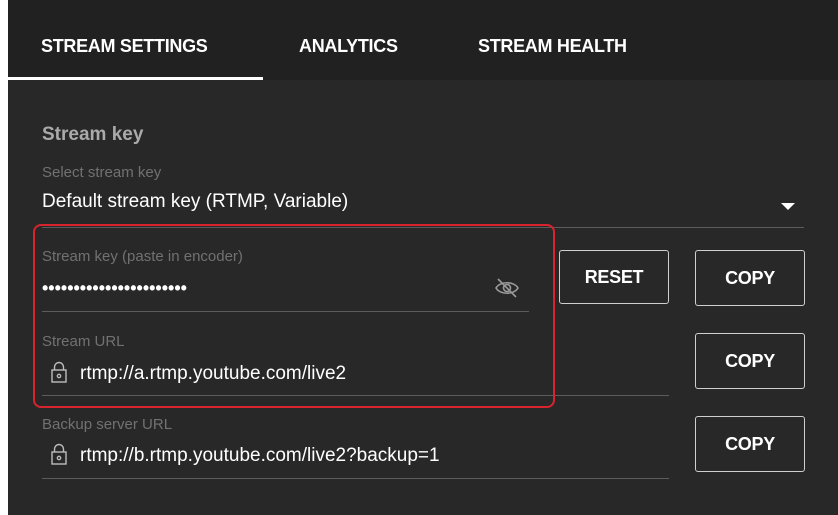 This screenshot has height=515, width=838. What do you see at coordinates (750, 278) in the screenshot?
I see `copy-stream-key-button: COPY` at bounding box center [750, 278].